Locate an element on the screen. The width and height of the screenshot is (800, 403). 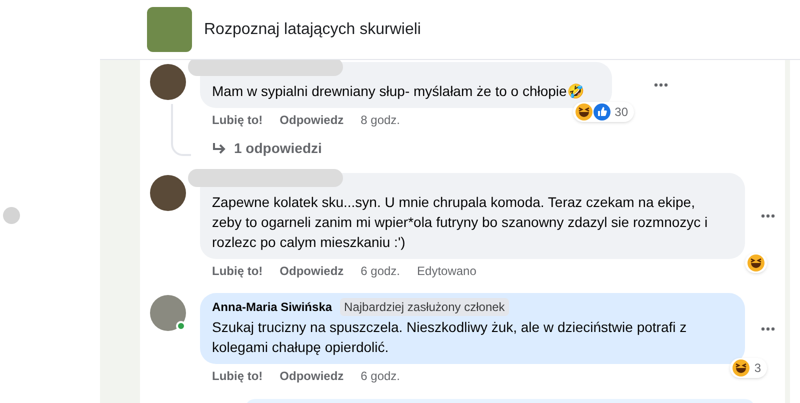
thread-line is located at coordinates (181, 130).